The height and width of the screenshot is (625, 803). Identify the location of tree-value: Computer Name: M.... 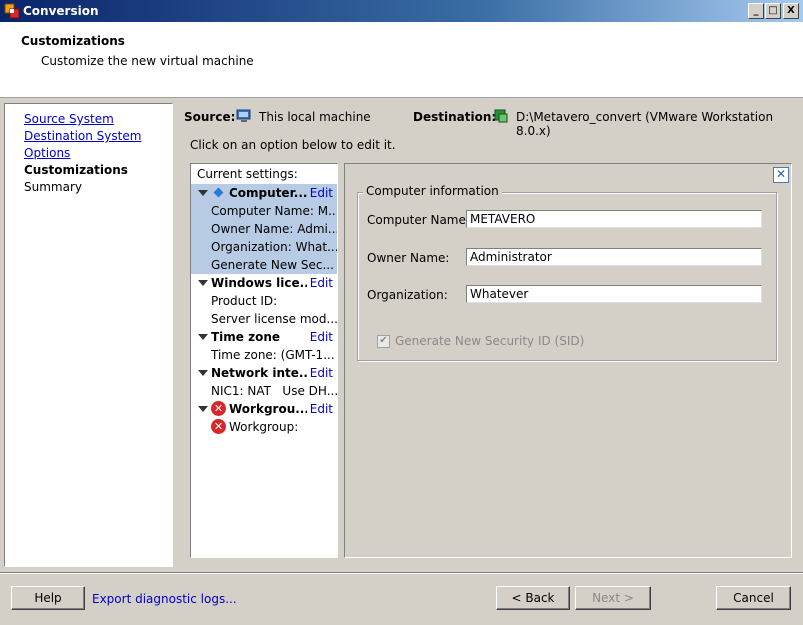
(264, 211).